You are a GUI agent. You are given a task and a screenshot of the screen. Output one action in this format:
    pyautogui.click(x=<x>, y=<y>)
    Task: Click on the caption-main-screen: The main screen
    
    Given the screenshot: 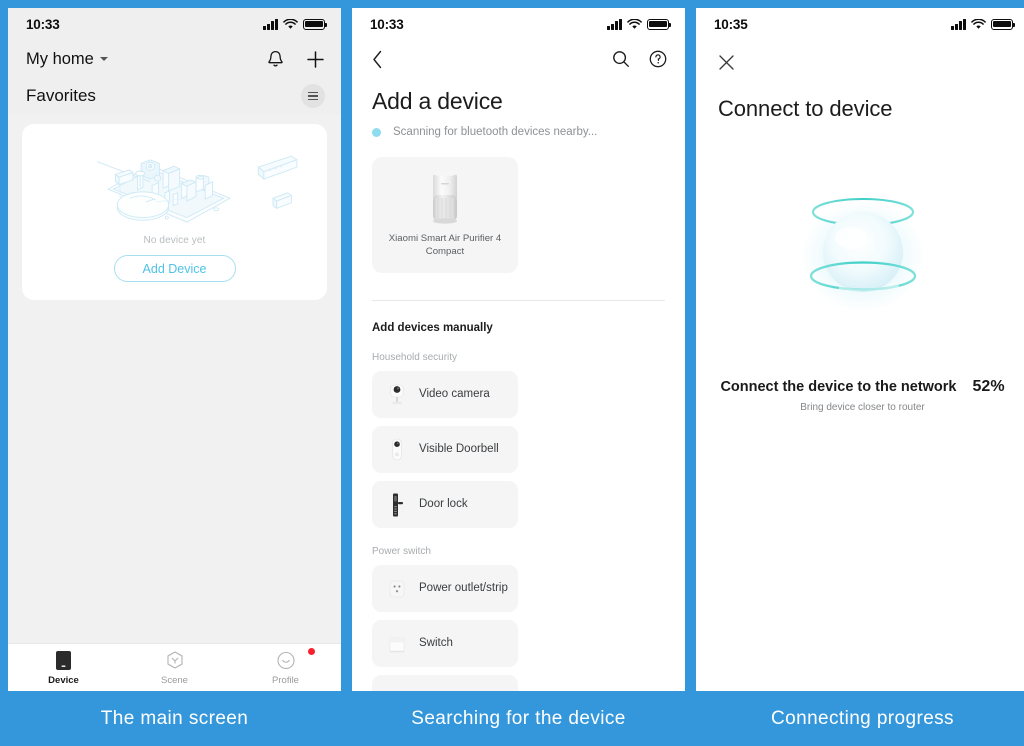 What is the action you would take?
    pyautogui.click(x=174, y=718)
    